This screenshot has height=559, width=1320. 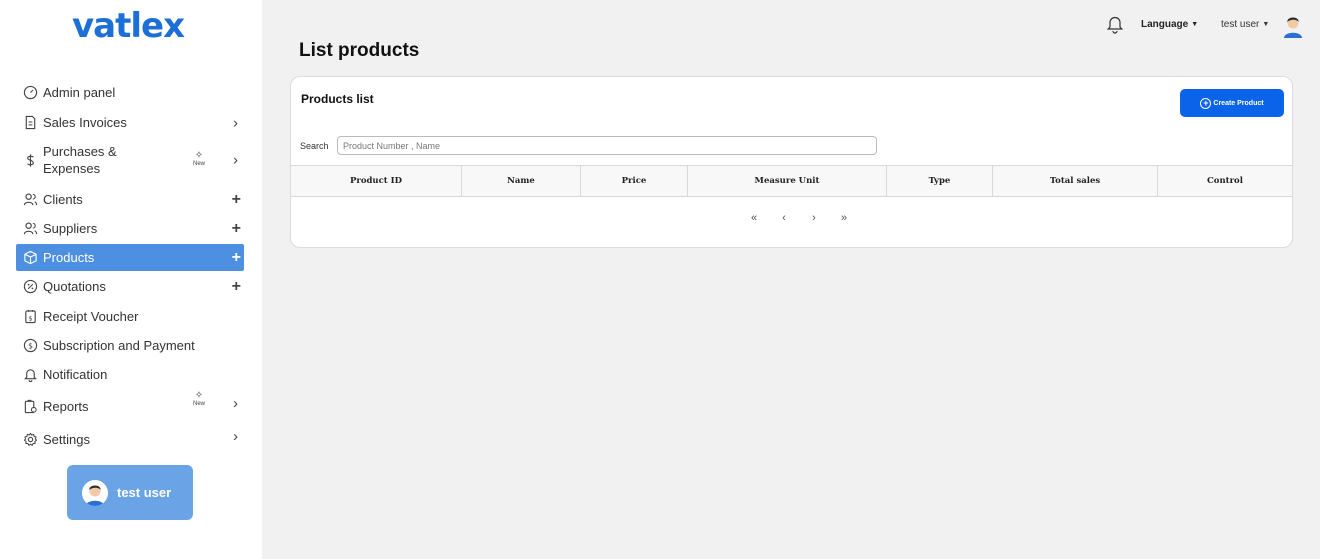 I want to click on sidebar-item-label: Settings, so click(x=66, y=439).